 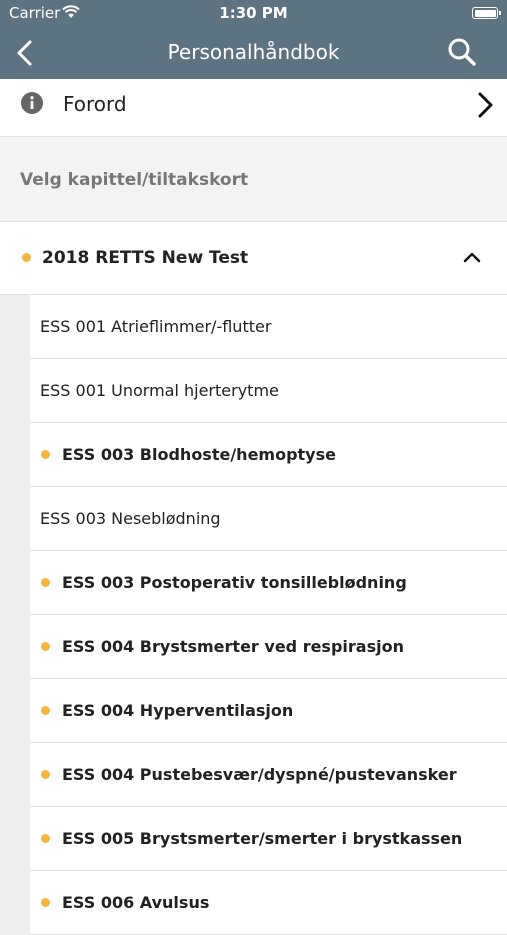 What do you see at coordinates (233, 646) in the screenshot?
I see `list-item-label: ESS 004 Brystsmerter ved respirasjon` at bounding box center [233, 646].